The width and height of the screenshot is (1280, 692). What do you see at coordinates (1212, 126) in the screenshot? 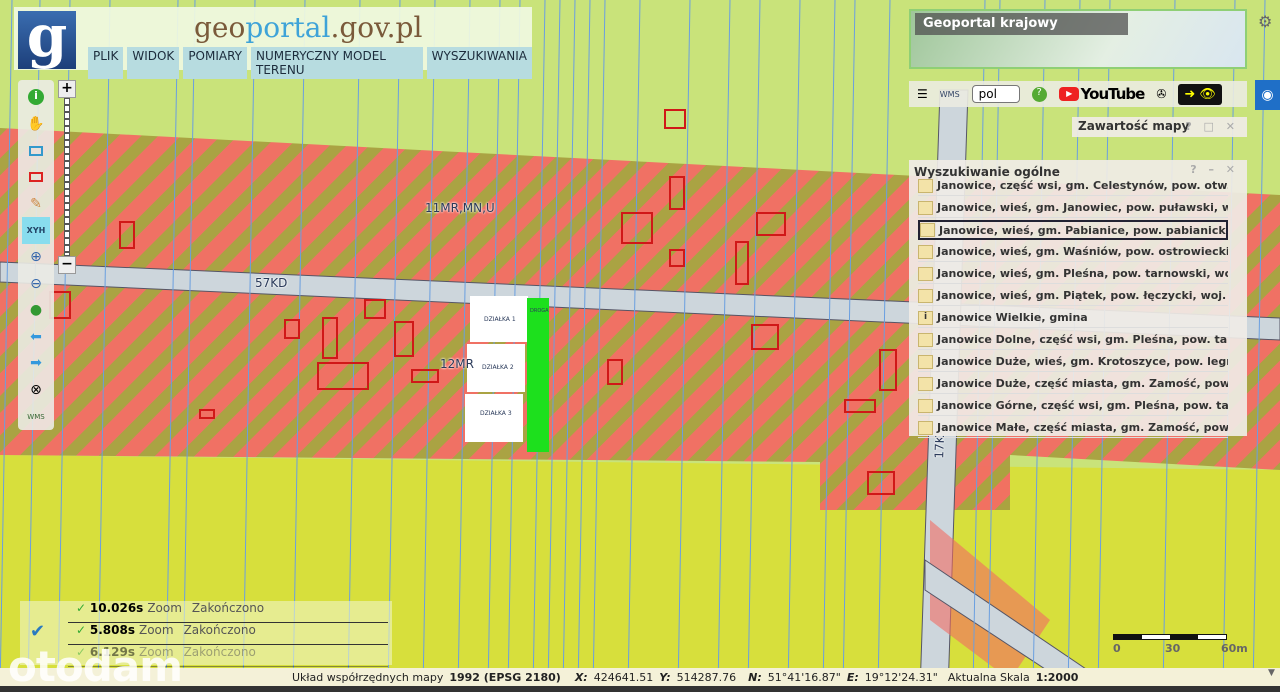
I see `panel-controls: ? □ ✕` at bounding box center [1212, 126].